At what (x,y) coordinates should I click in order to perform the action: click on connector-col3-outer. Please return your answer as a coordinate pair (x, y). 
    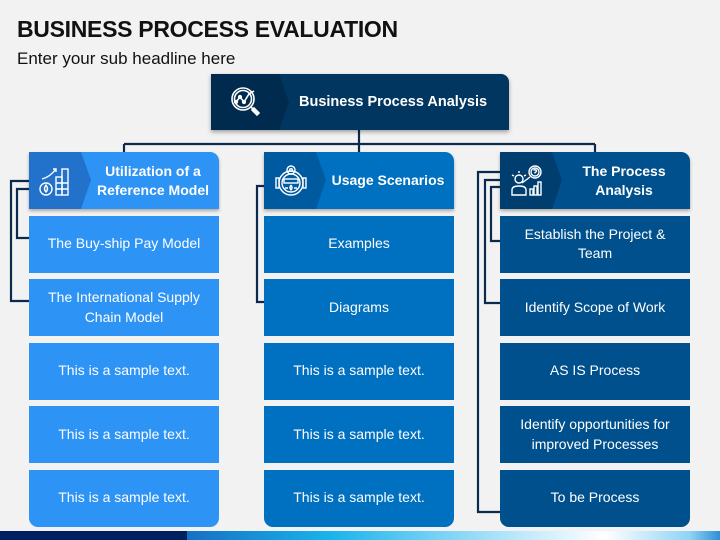
    Looking at the image, I should click on (488, 342).